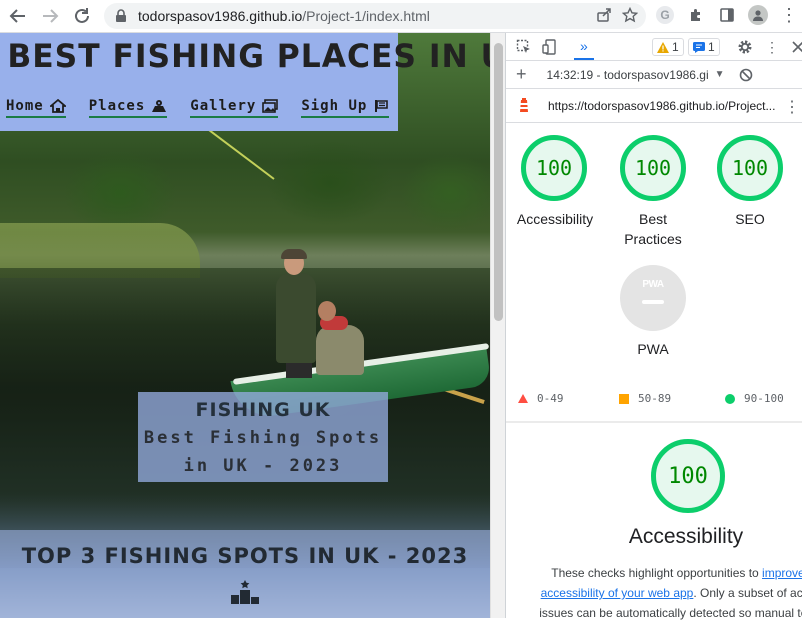 This screenshot has width=802, height=623. I want to click on gauge-label-best-practices: Best Practices, so click(653, 229).